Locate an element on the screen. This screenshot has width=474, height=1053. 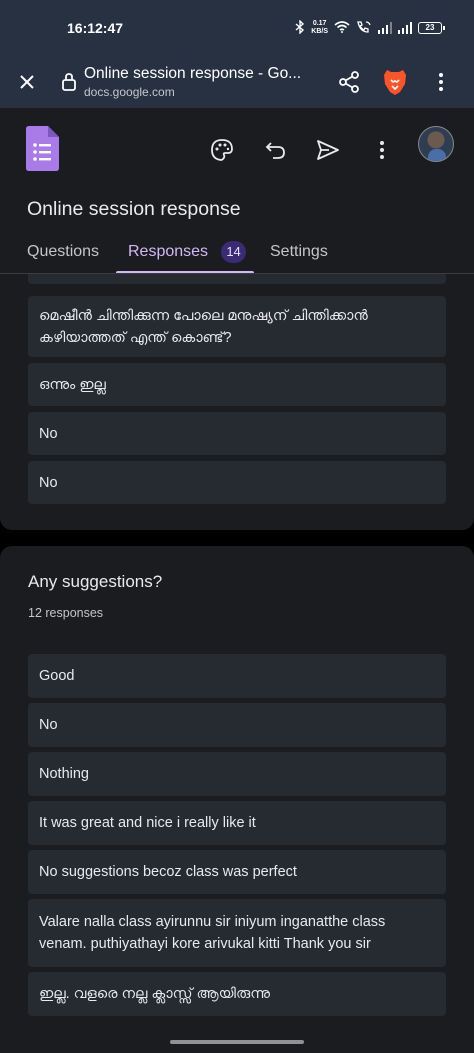
palette-icon is located at coordinates (222, 150).